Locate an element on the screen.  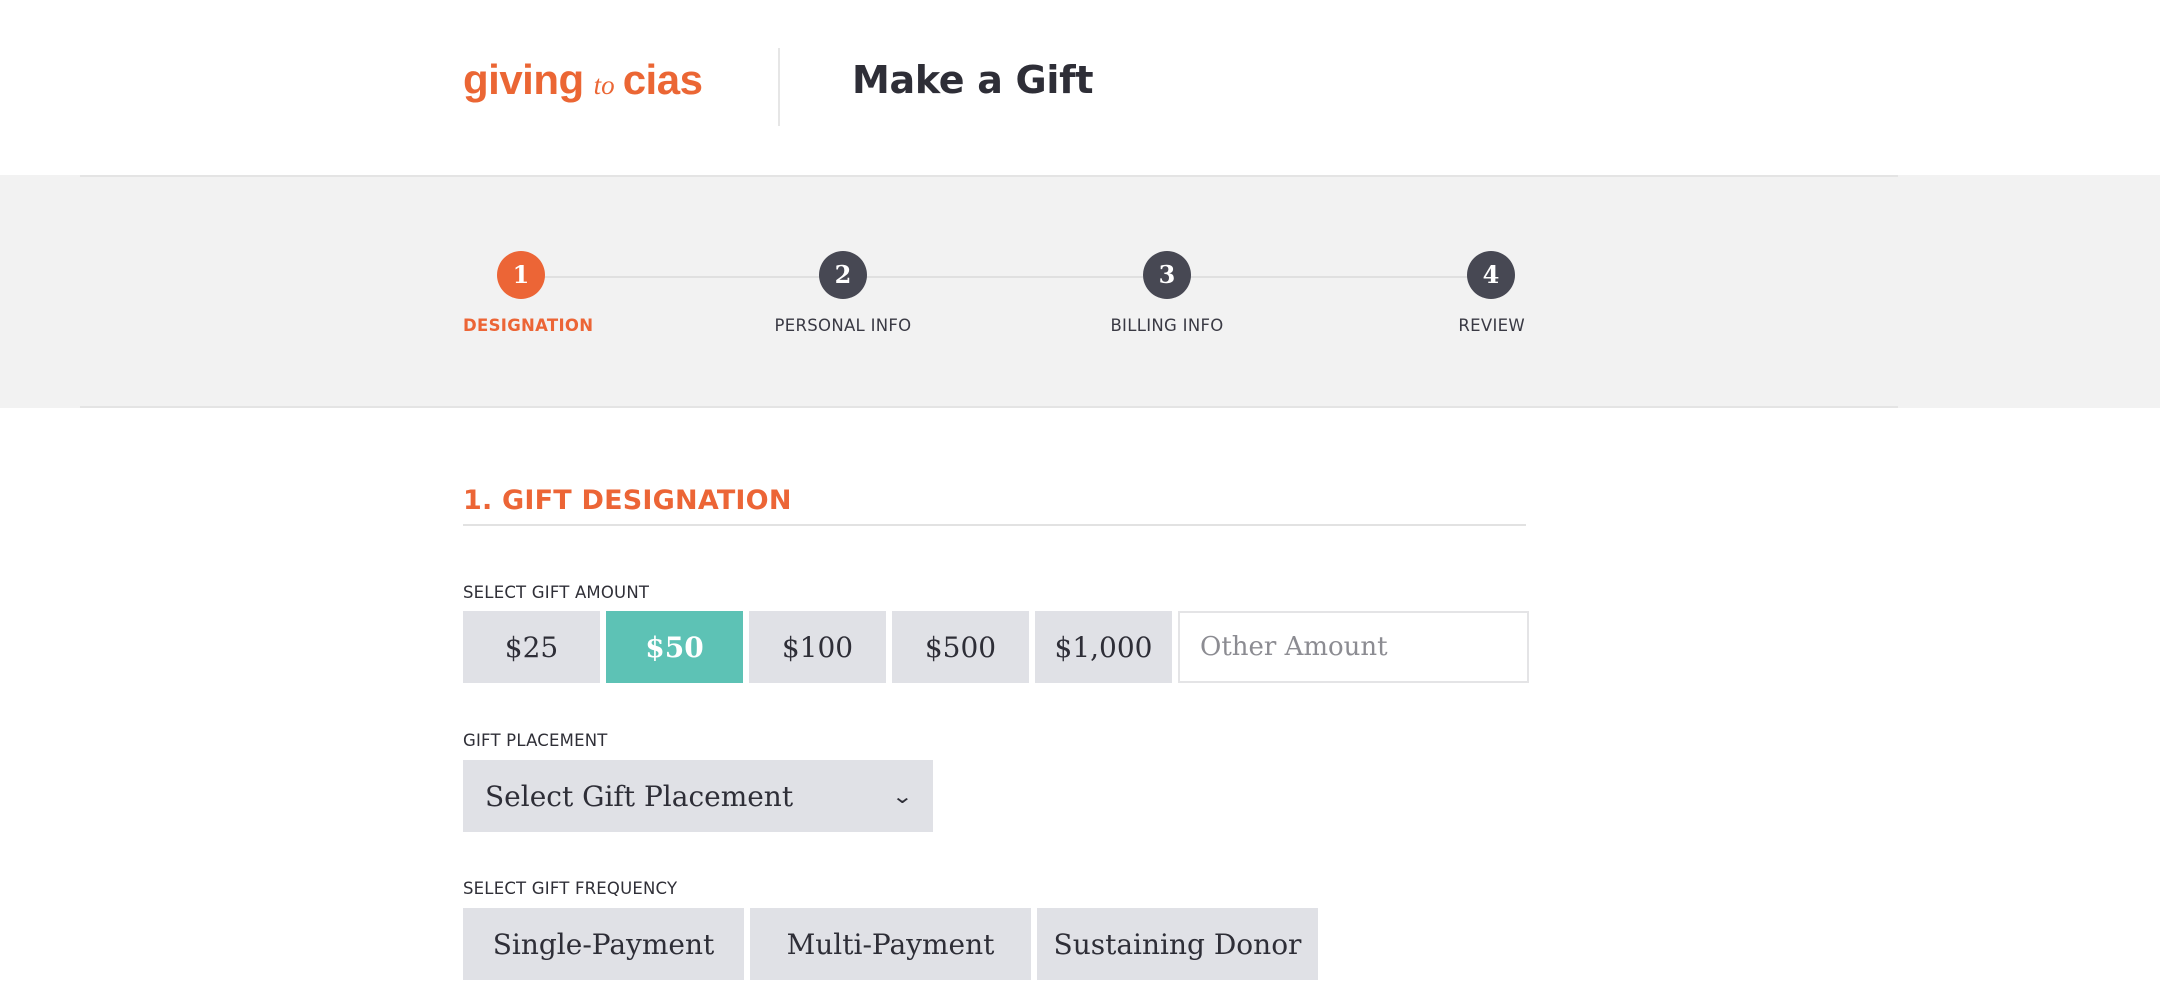
stepper-top-divider is located at coordinates (989, 176).